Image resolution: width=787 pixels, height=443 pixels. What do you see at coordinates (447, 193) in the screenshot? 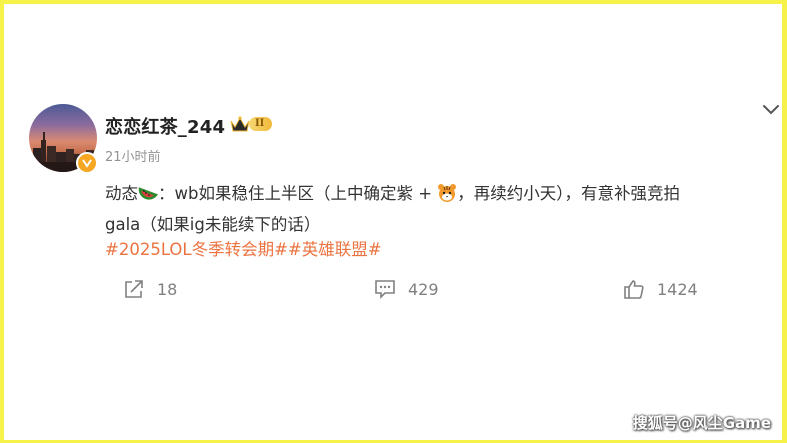
I see `tiger-emoji-icon` at bounding box center [447, 193].